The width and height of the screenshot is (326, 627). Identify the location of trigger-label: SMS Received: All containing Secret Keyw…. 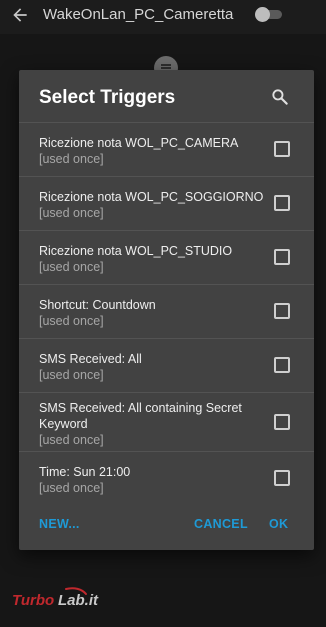
(140, 416).